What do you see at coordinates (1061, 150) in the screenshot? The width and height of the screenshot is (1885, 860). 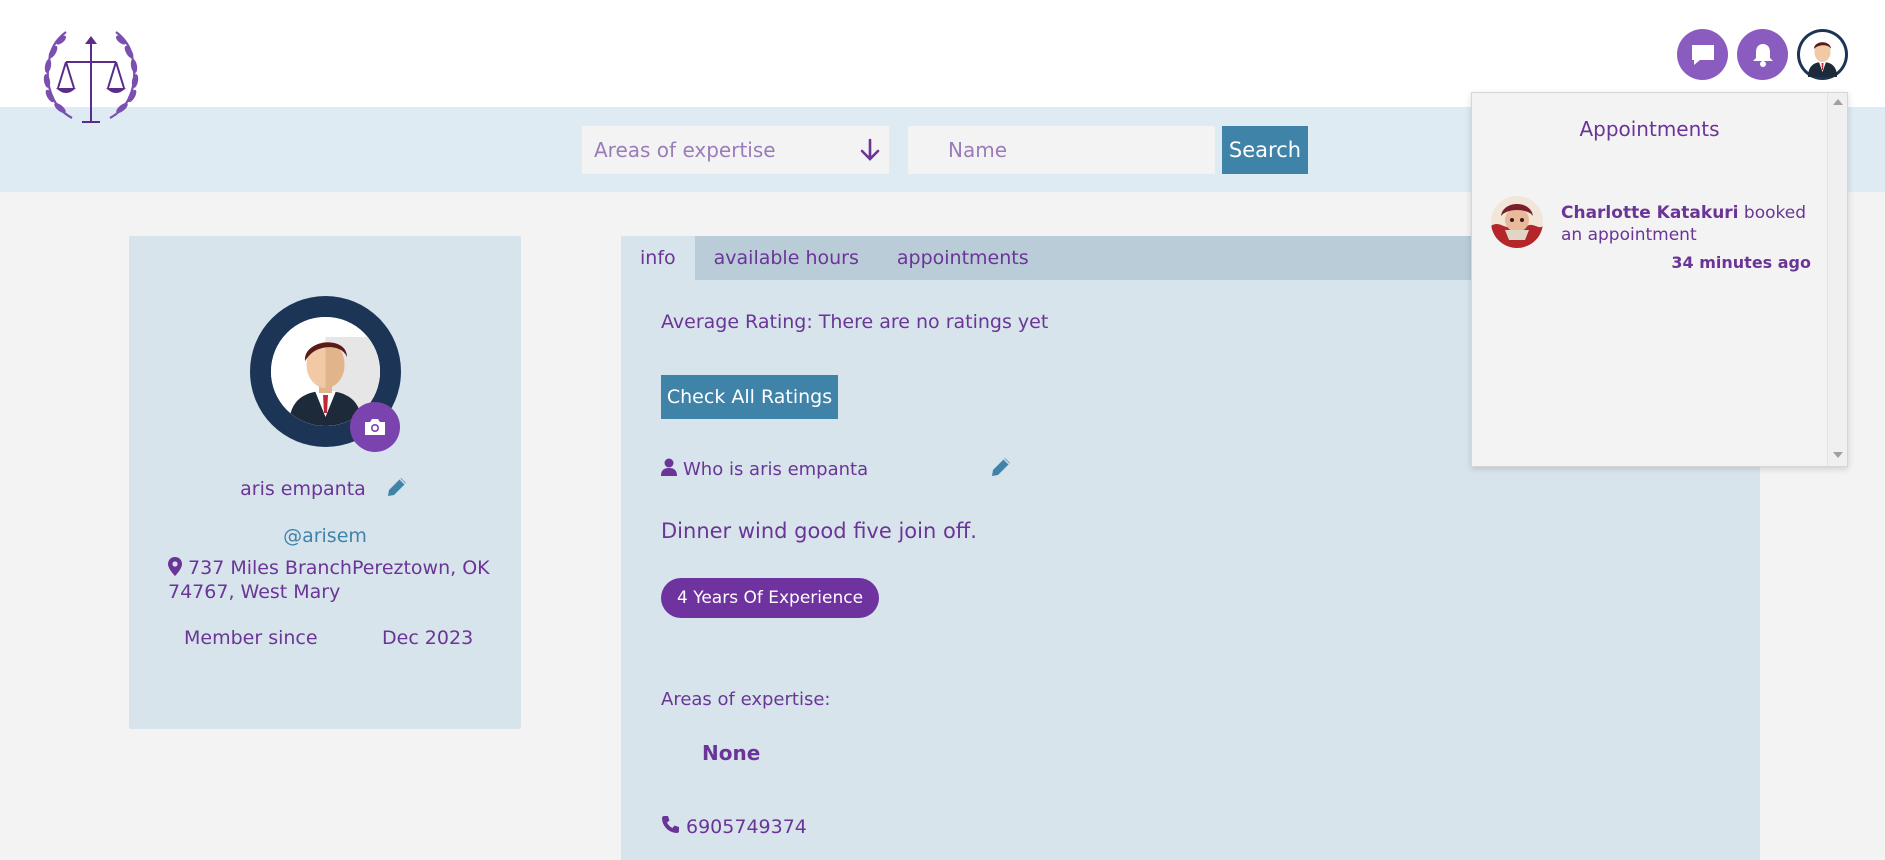 I see `name-search-input` at bounding box center [1061, 150].